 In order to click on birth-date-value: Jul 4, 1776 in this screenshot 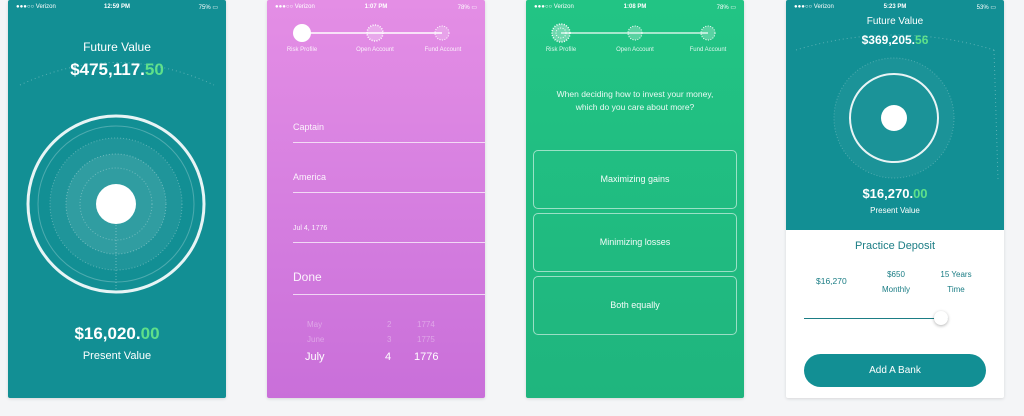, I will do `click(310, 228)`.